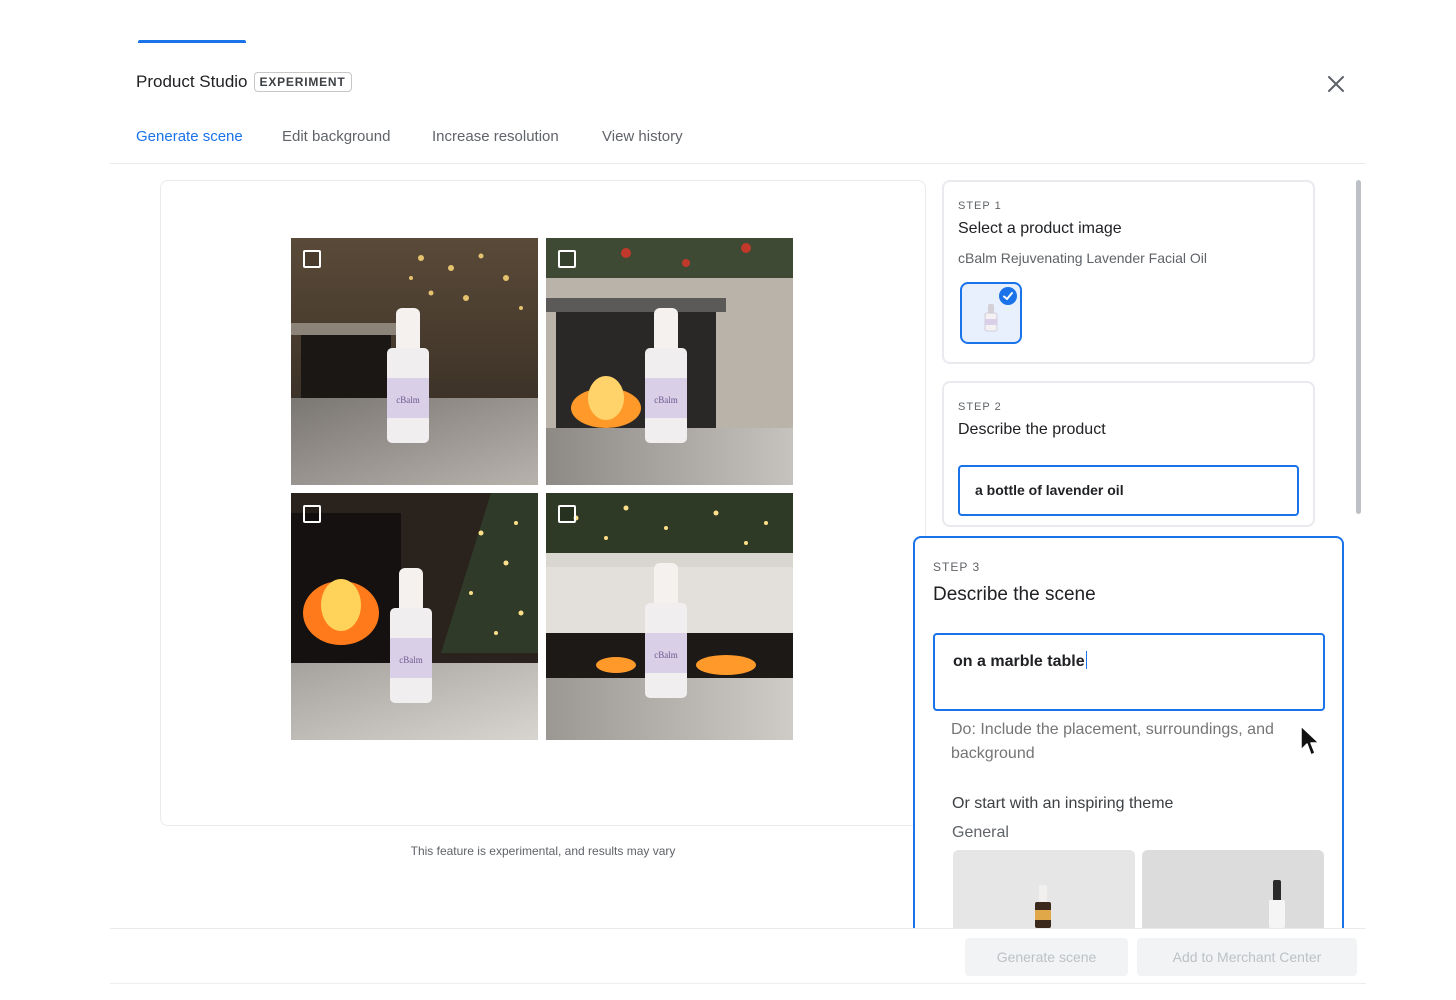 The width and height of the screenshot is (1456, 1000). I want to click on product-description-value: a bottle of lavender oil, so click(1049, 490).